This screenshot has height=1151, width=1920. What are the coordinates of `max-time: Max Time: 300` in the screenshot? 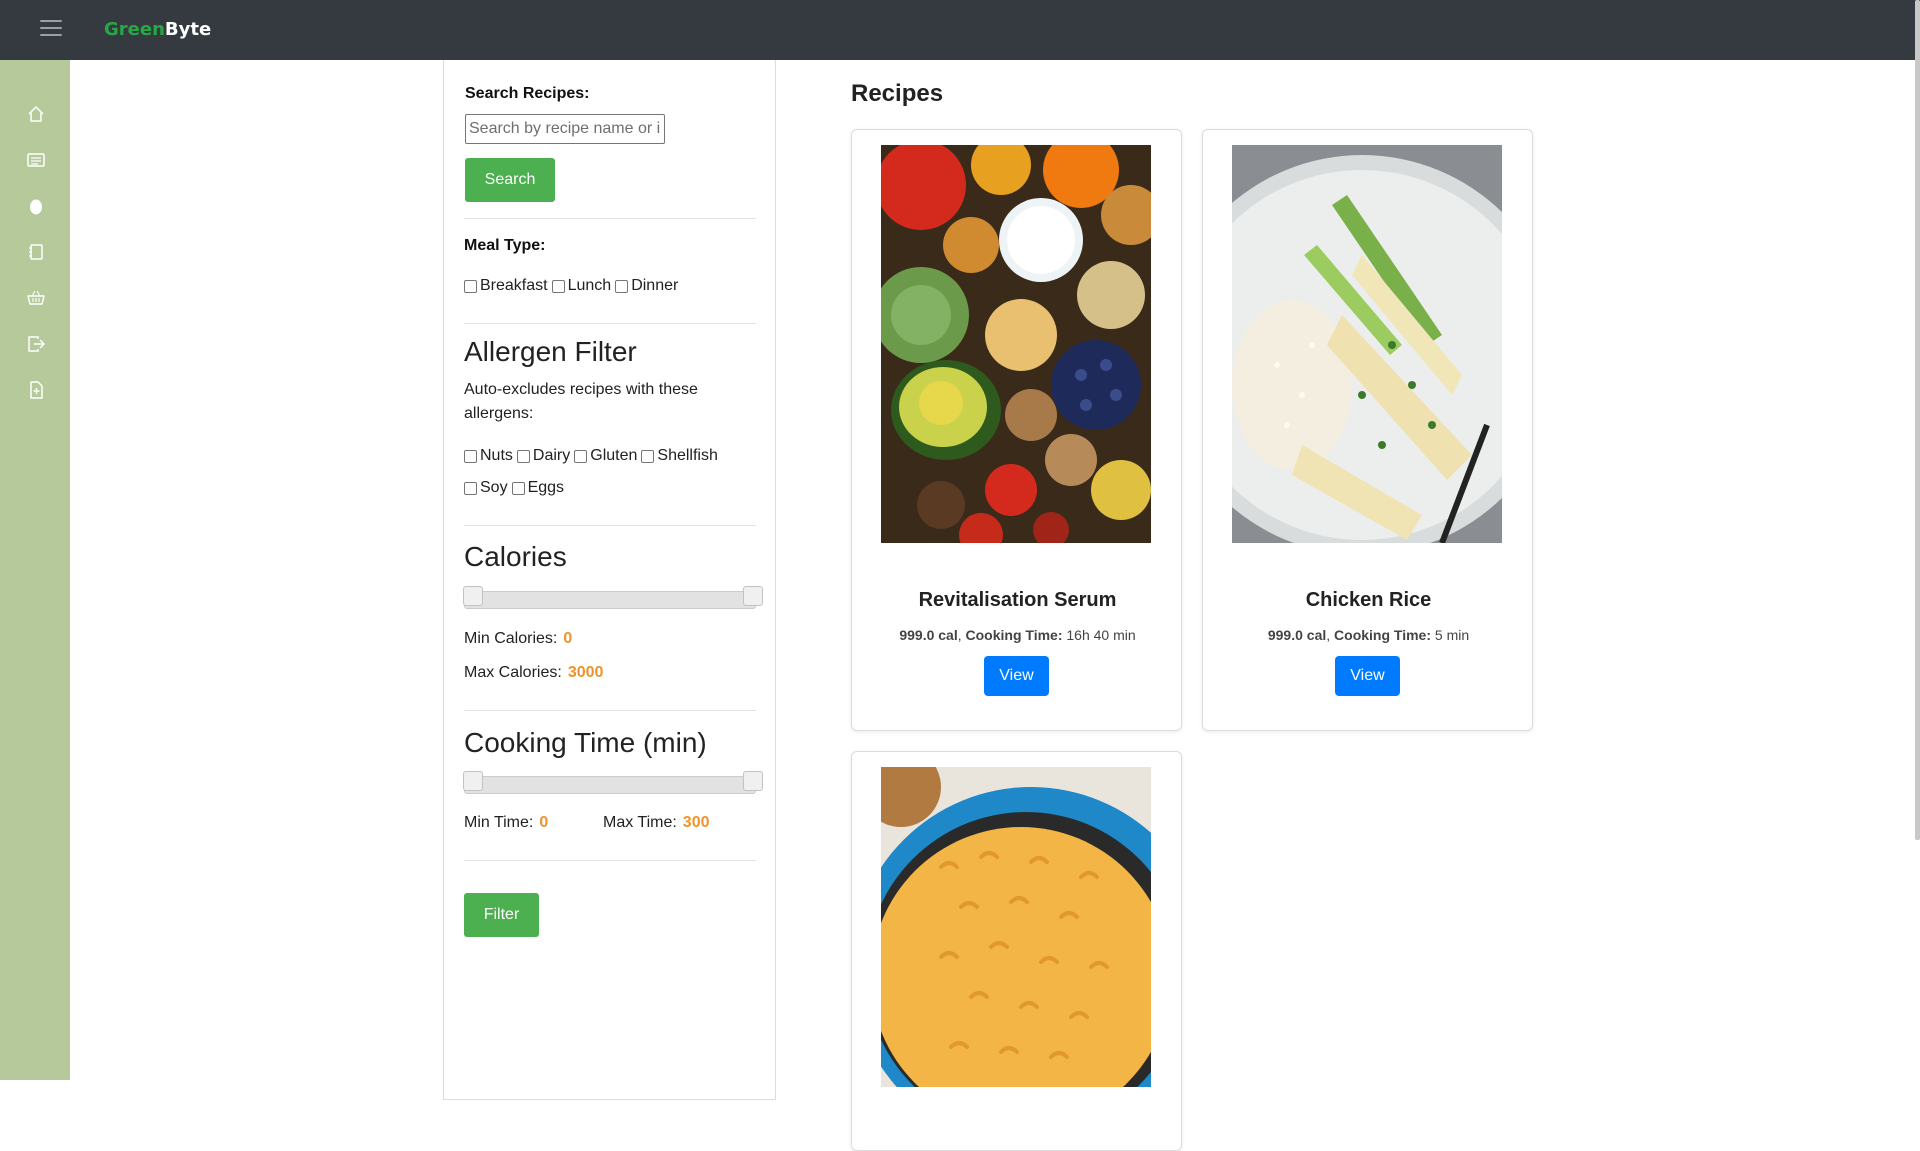 It's located at (656, 822).